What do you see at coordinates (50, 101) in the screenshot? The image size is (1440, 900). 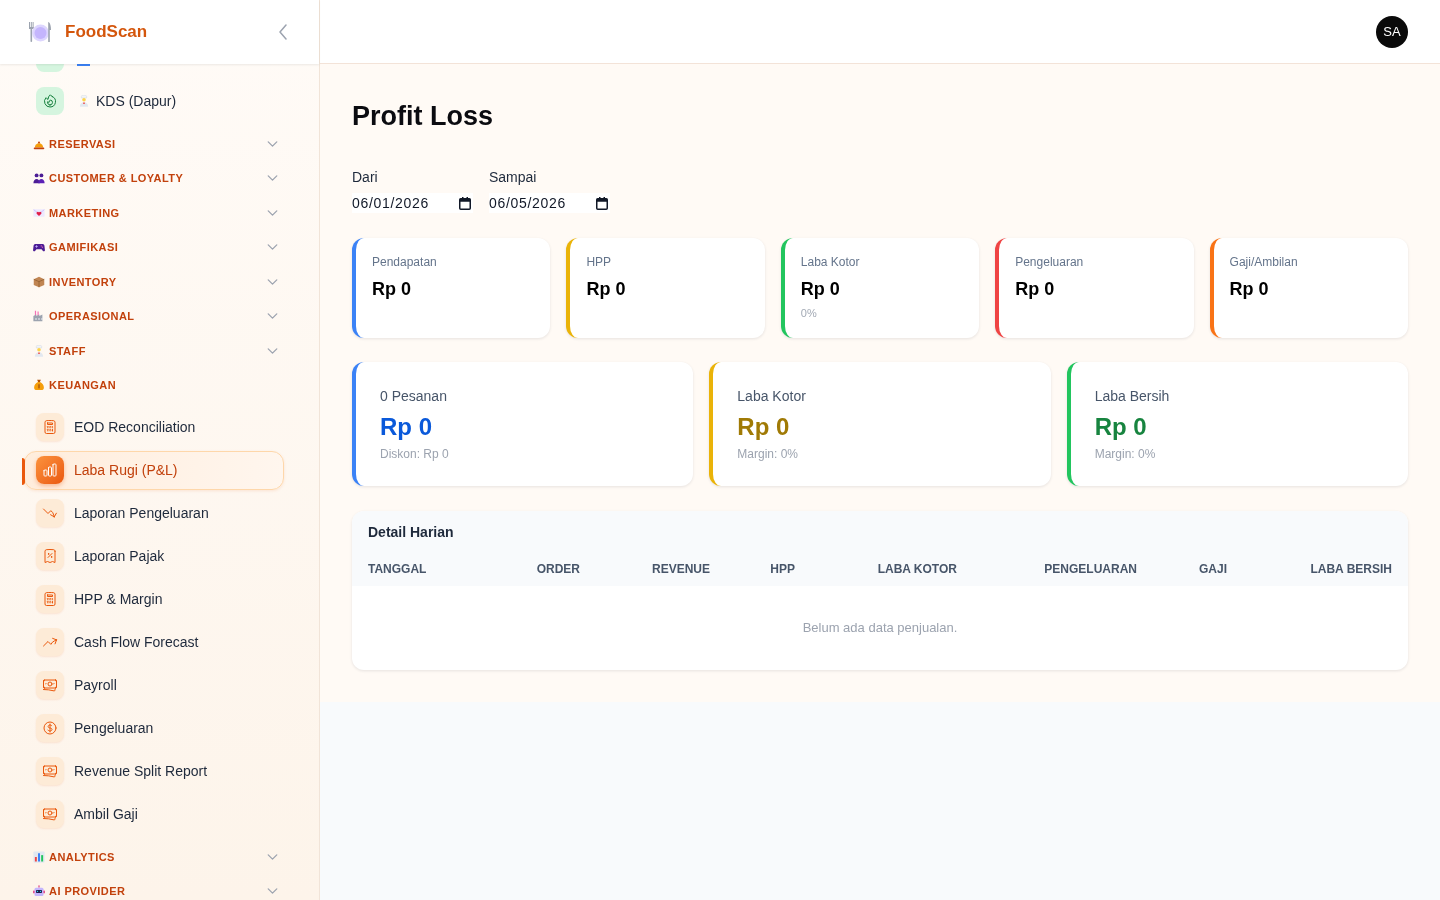 I see `flame-icon` at bounding box center [50, 101].